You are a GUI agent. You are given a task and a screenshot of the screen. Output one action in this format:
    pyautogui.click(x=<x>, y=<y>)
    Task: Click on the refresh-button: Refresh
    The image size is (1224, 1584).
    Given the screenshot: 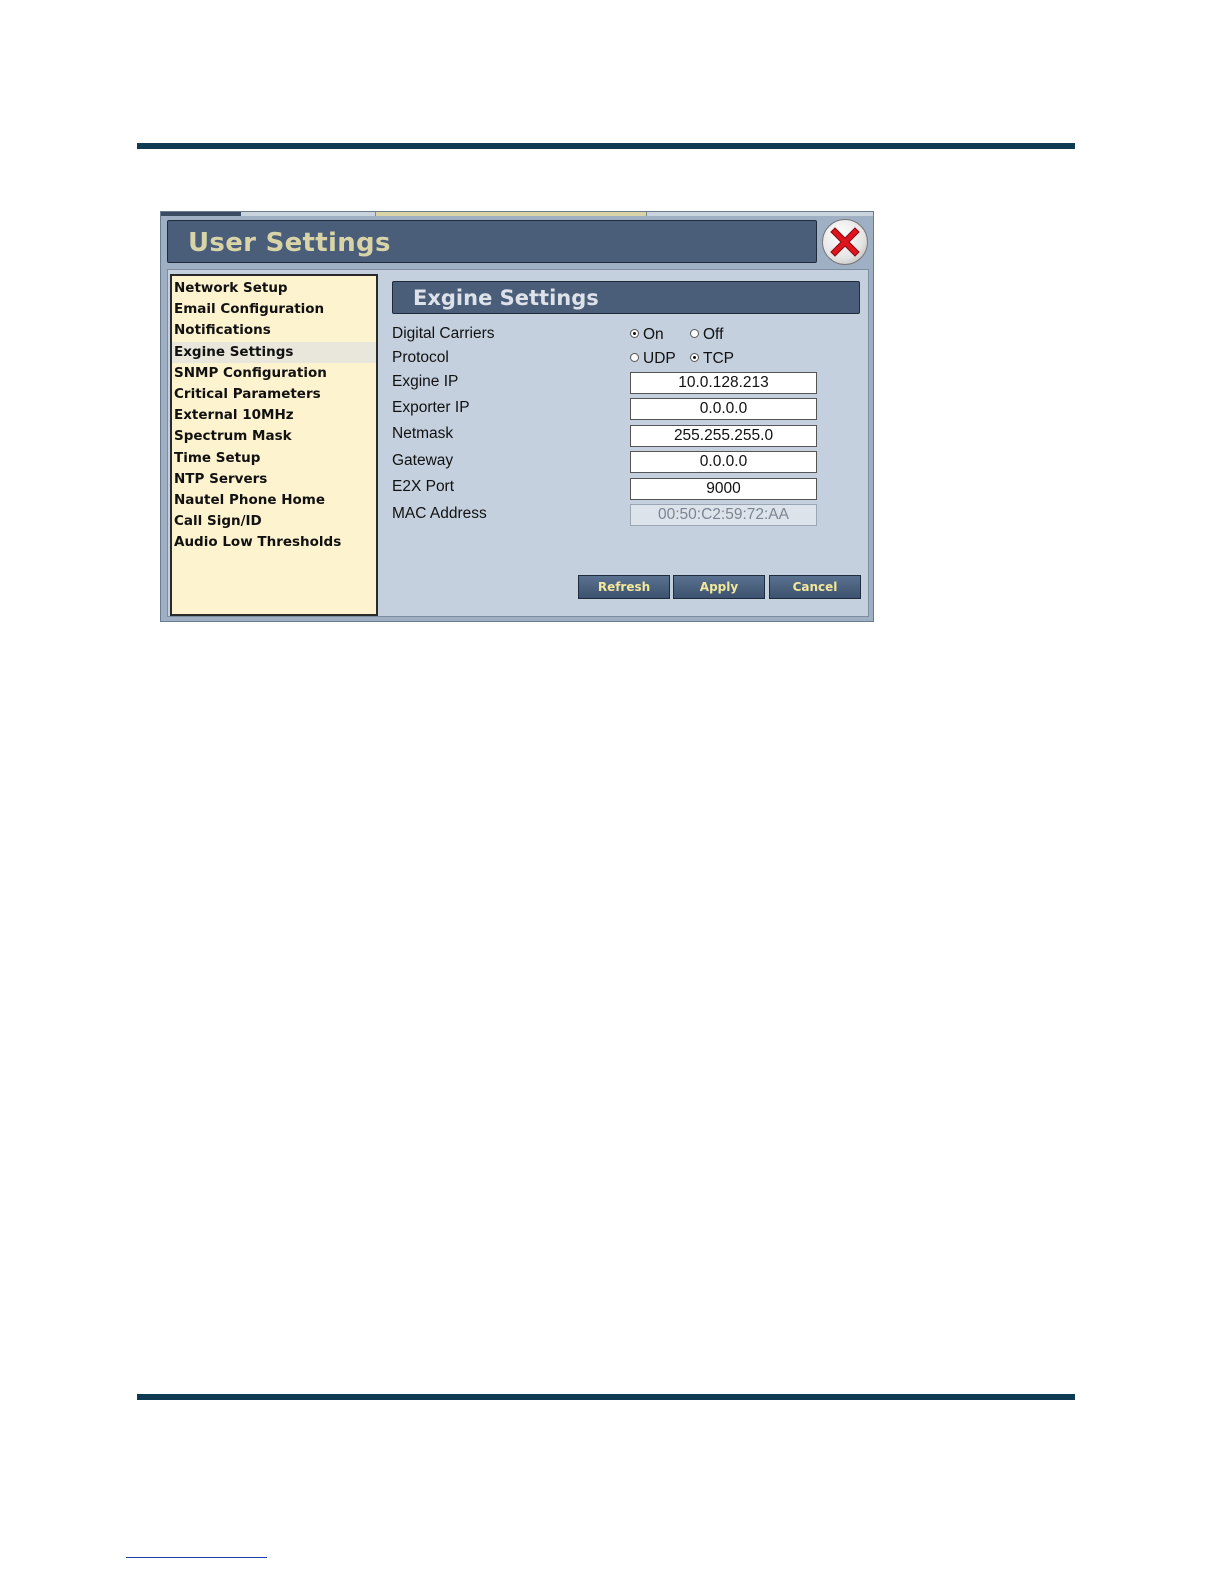 What is the action you would take?
    pyautogui.click(x=624, y=587)
    